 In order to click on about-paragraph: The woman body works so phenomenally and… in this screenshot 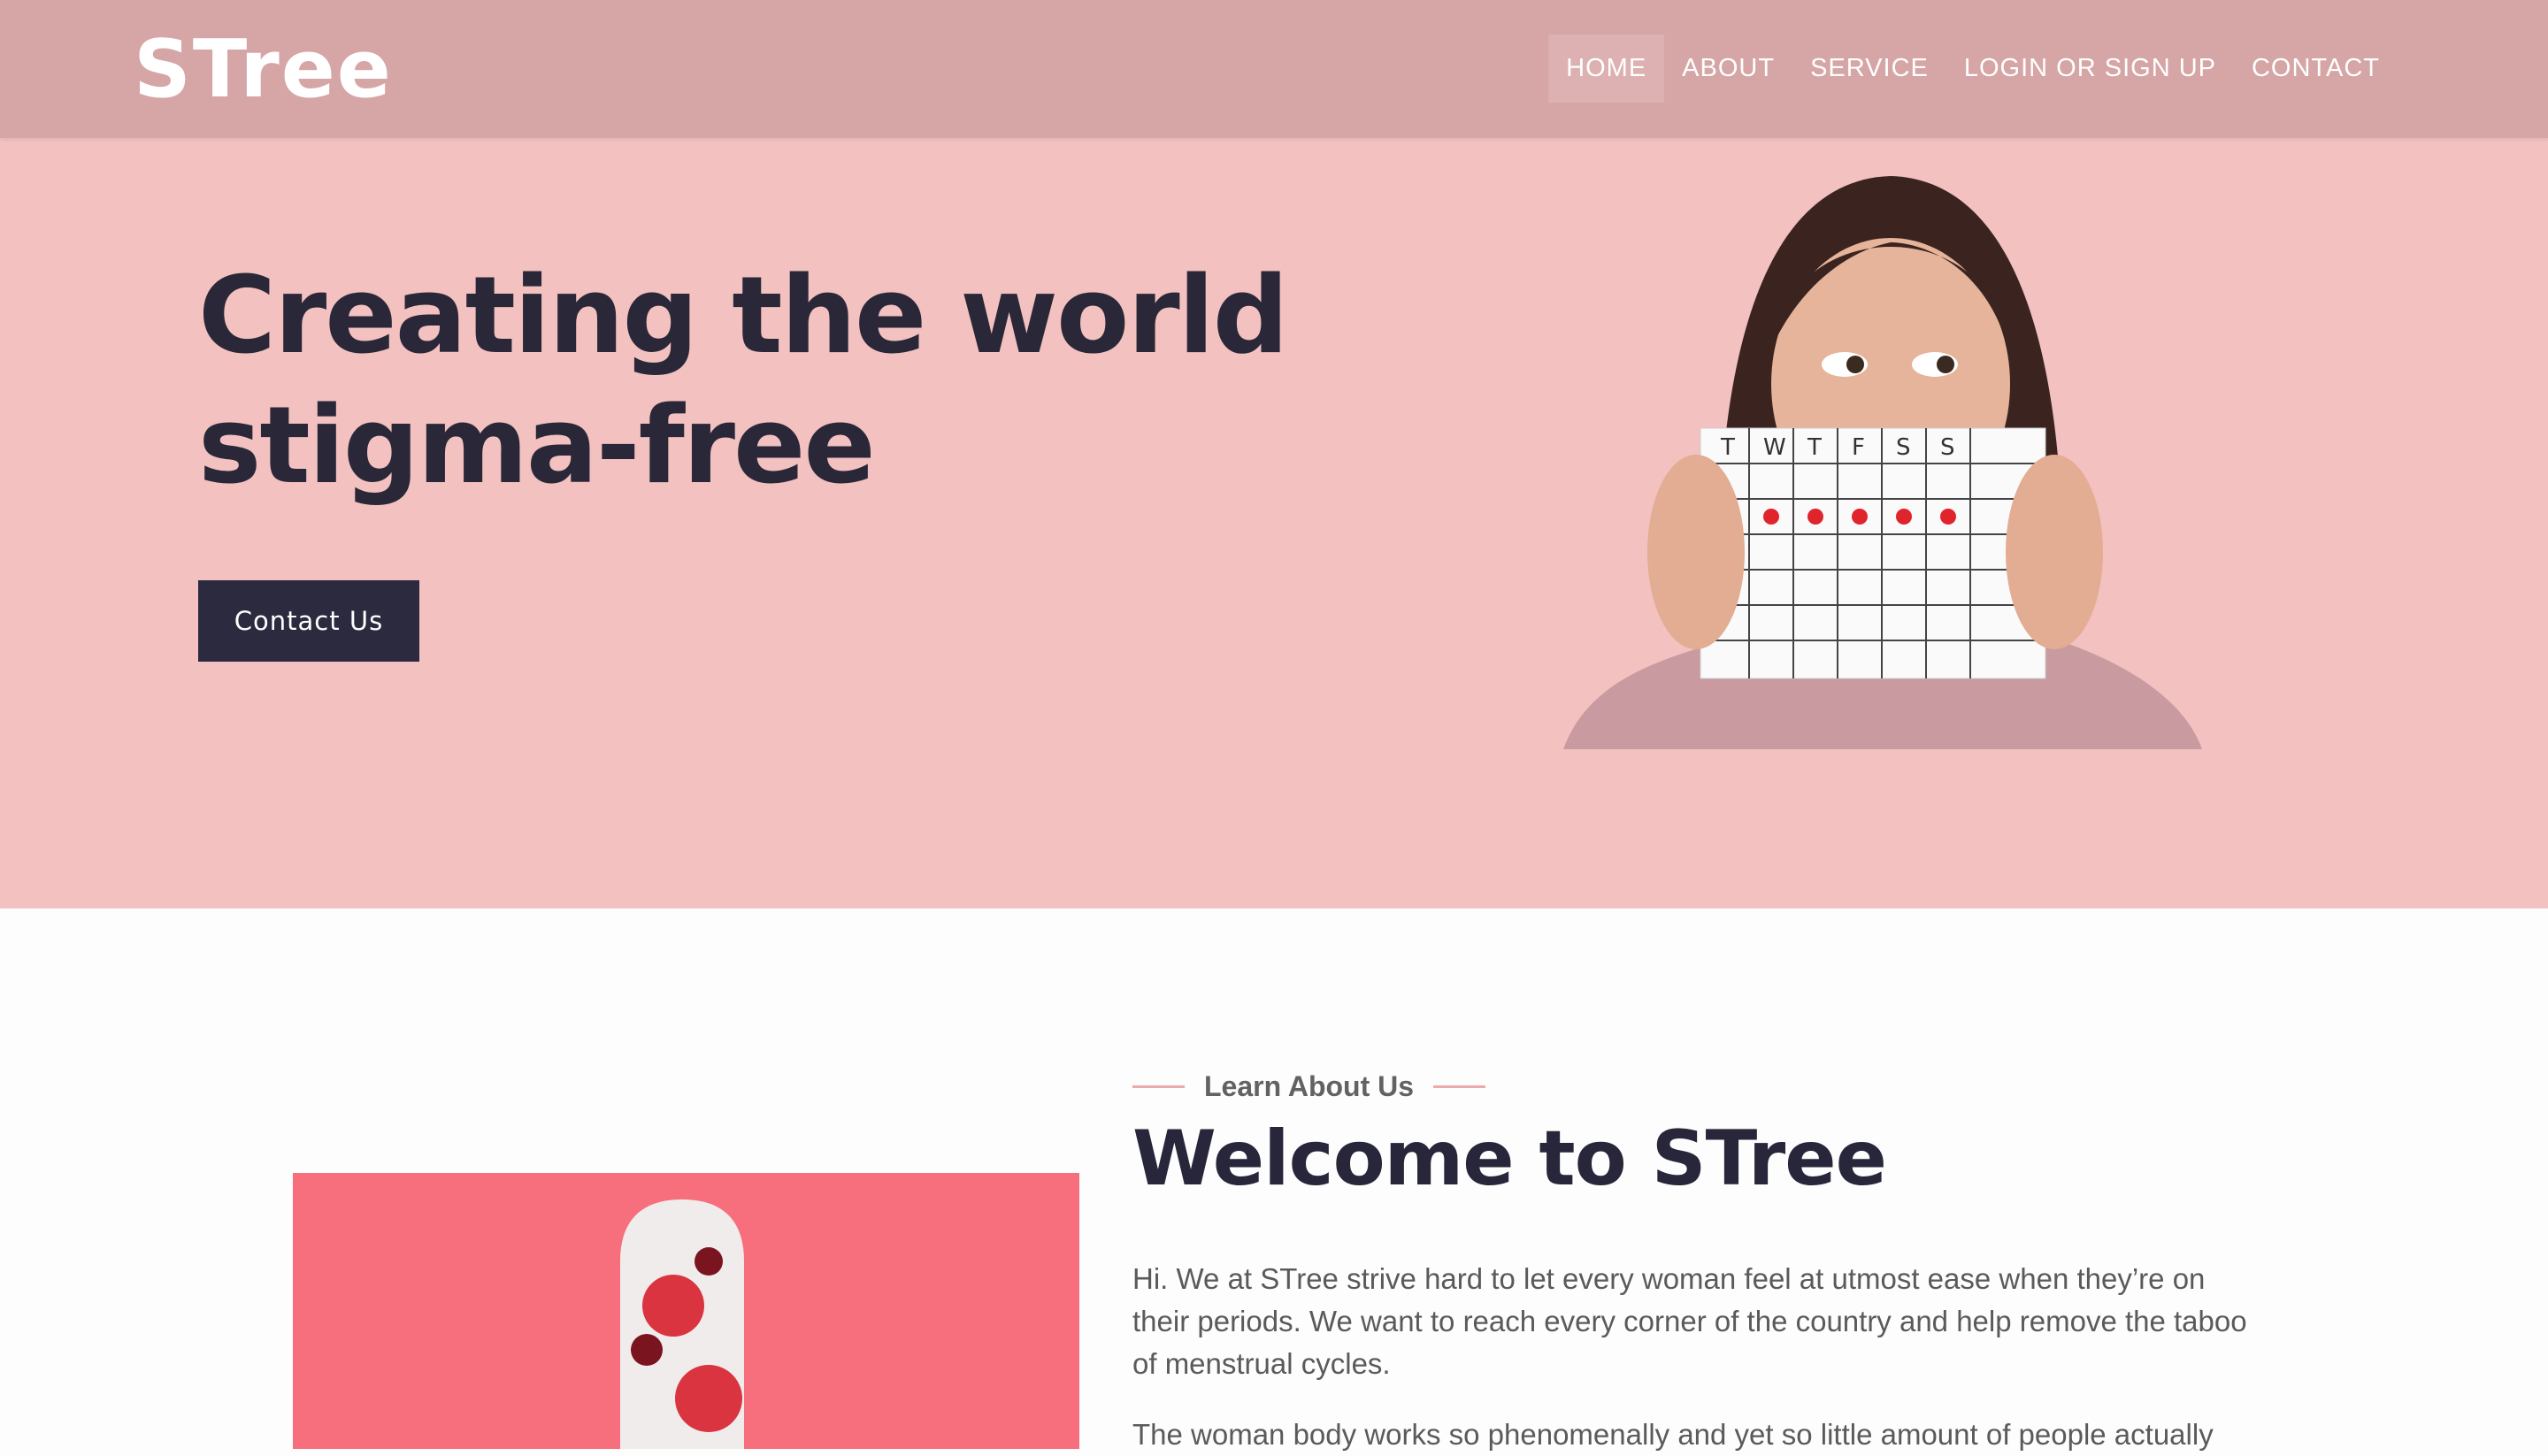, I will do `click(1673, 1434)`.